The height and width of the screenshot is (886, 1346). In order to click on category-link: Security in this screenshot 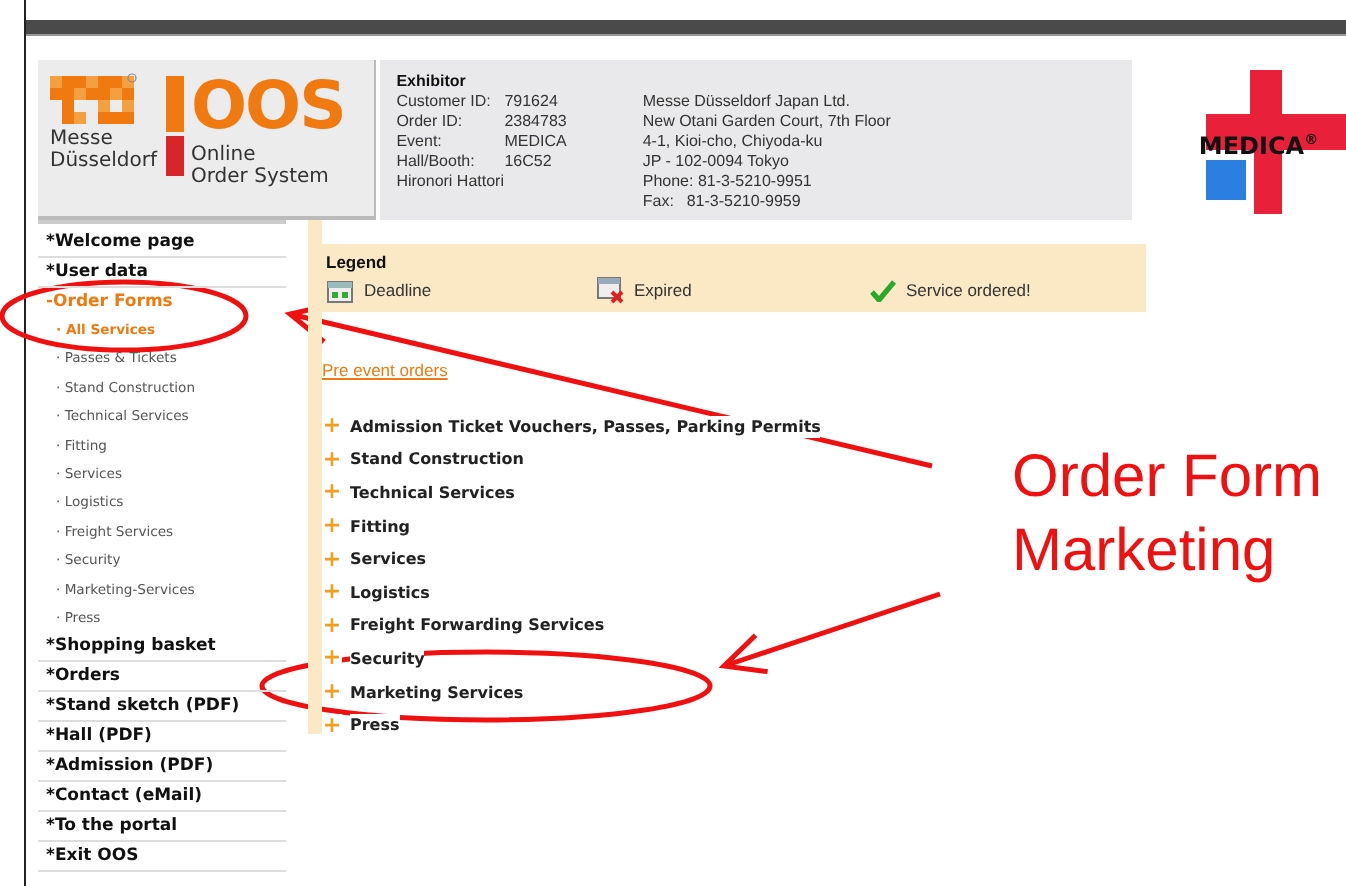, I will do `click(387, 658)`.